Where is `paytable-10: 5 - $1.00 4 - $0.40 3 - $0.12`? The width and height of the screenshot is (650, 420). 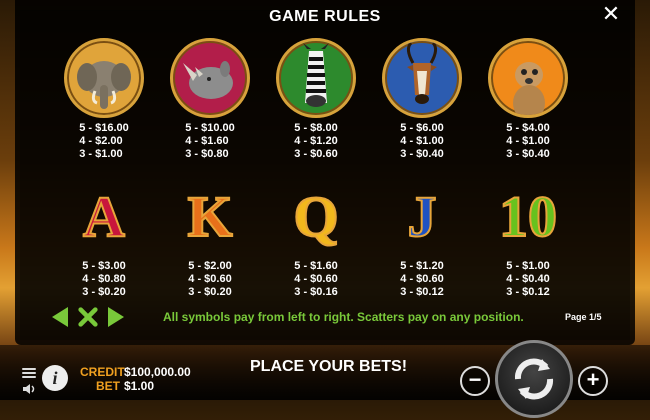 paytable-10: 5 - $1.00 4 - $0.40 3 - $0.12 is located at coordinates (528, 279).